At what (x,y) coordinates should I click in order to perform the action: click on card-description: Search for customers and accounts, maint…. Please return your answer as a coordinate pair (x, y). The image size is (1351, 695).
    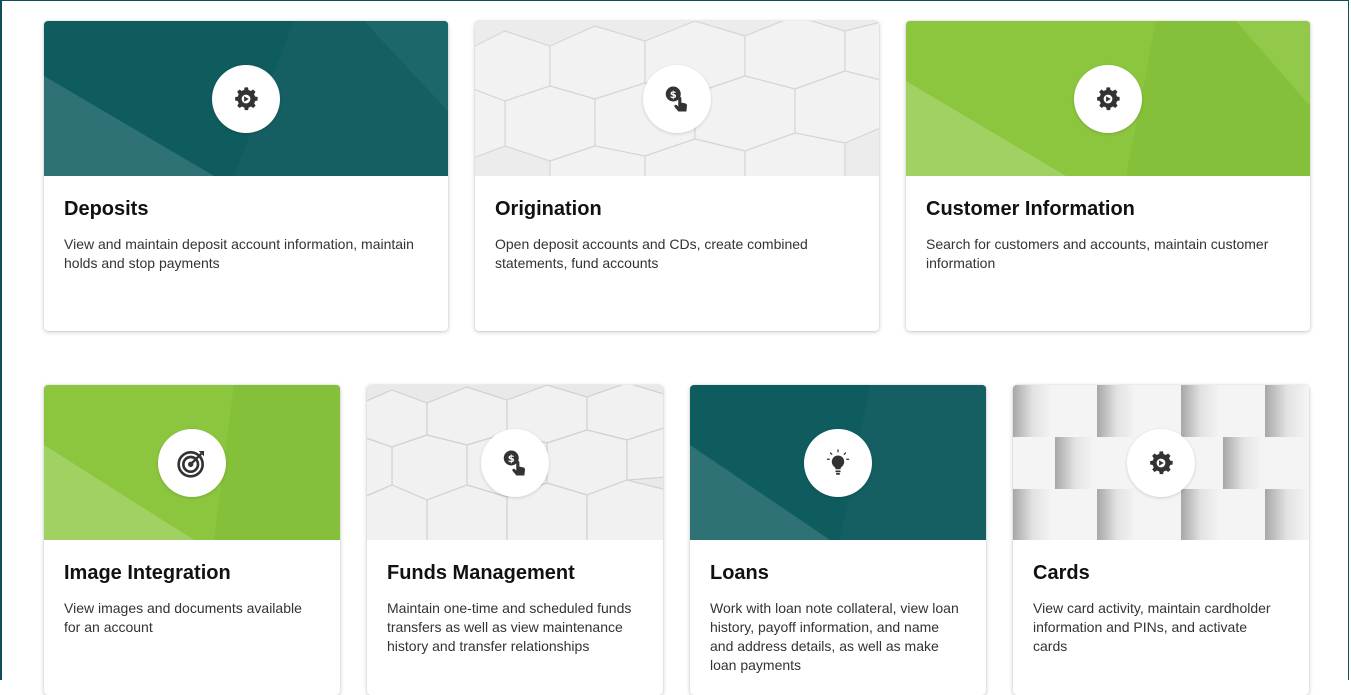
    Looking at the image, I should click on (1097, 253).